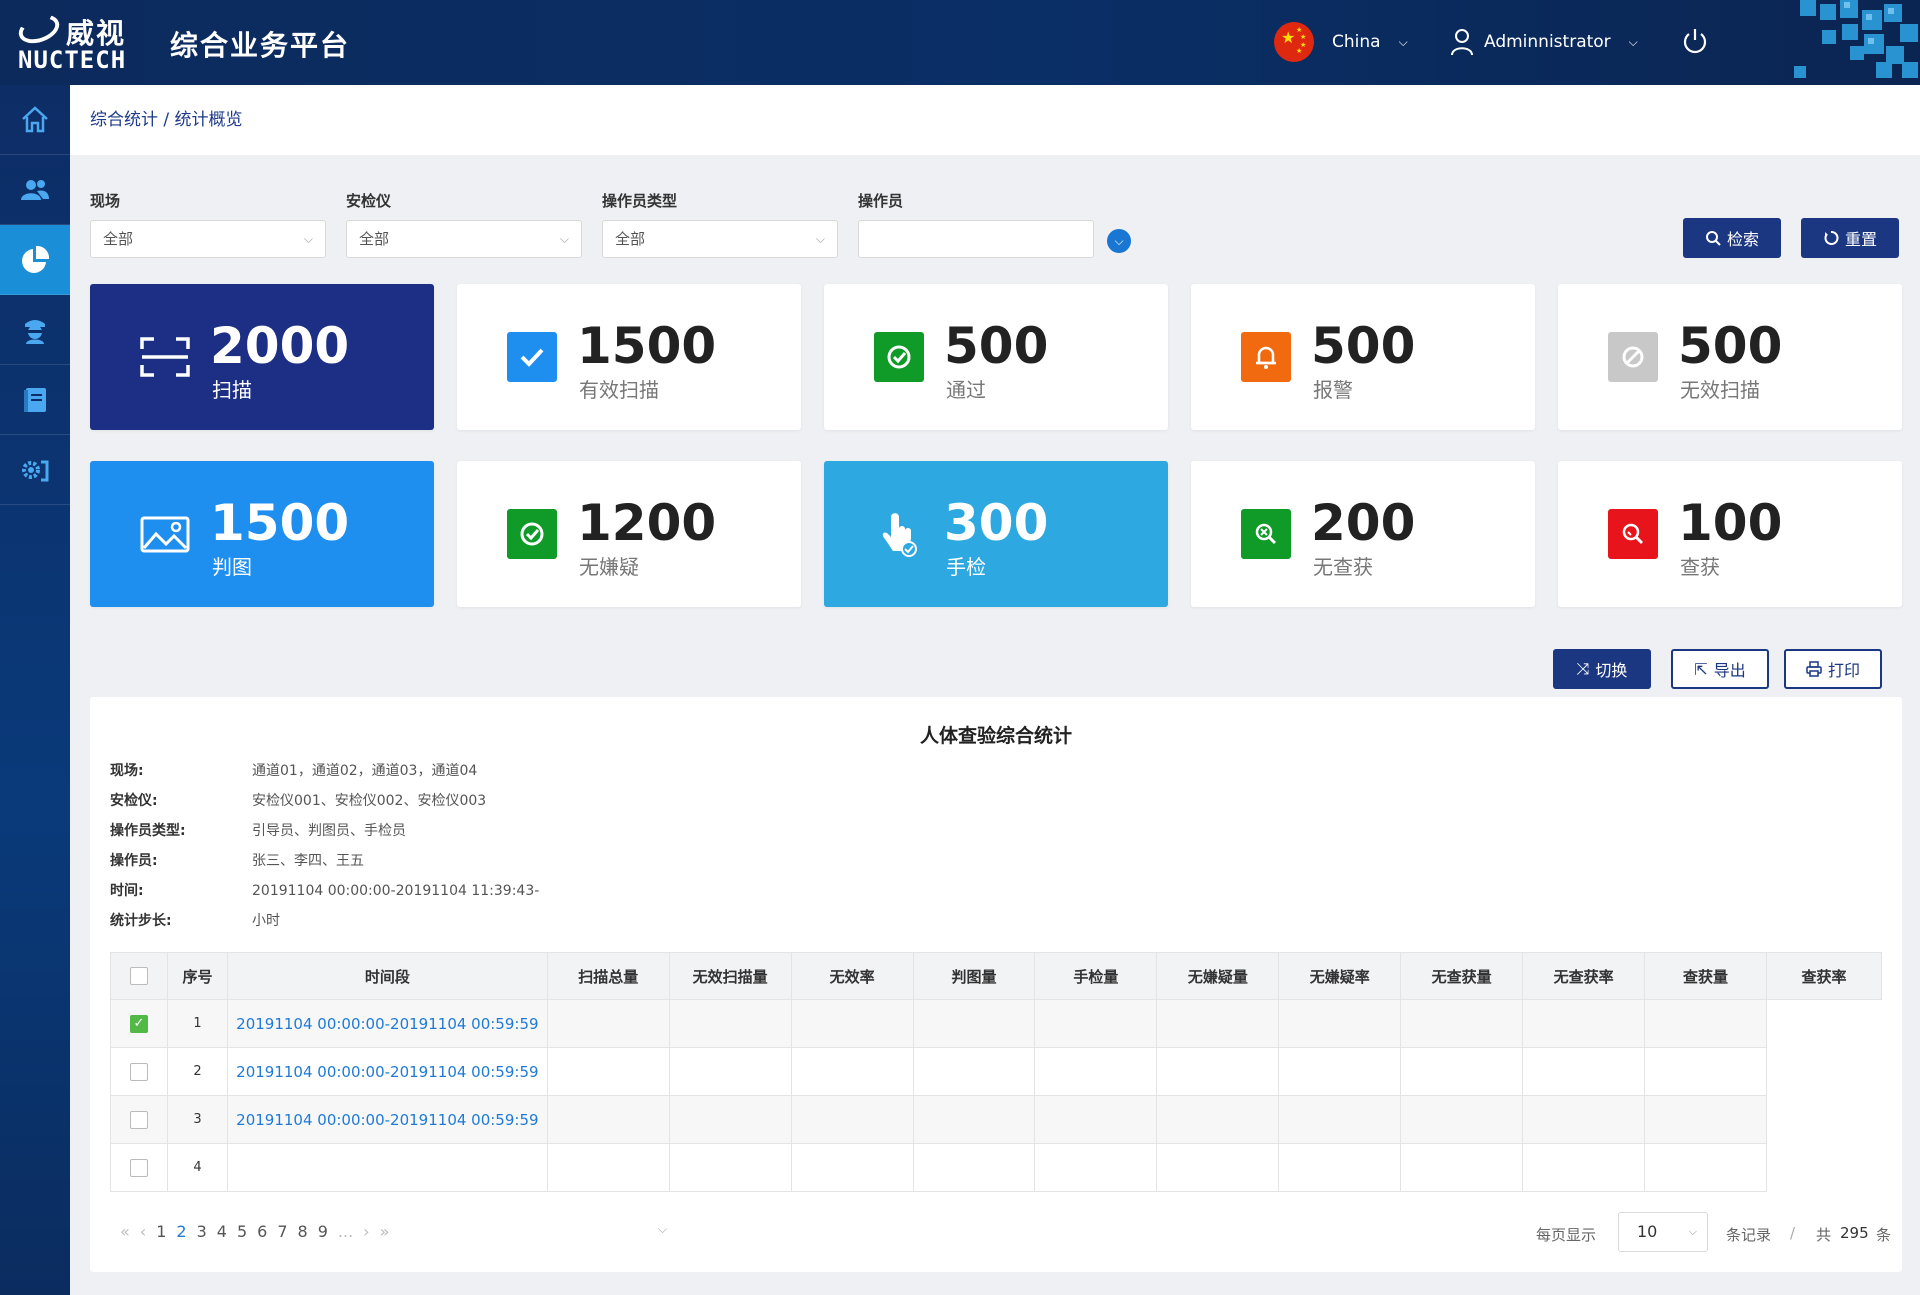 The width and height of the screenshot is (1920, 1295). I want to click on column-header: 无效率, so click(852, 976).